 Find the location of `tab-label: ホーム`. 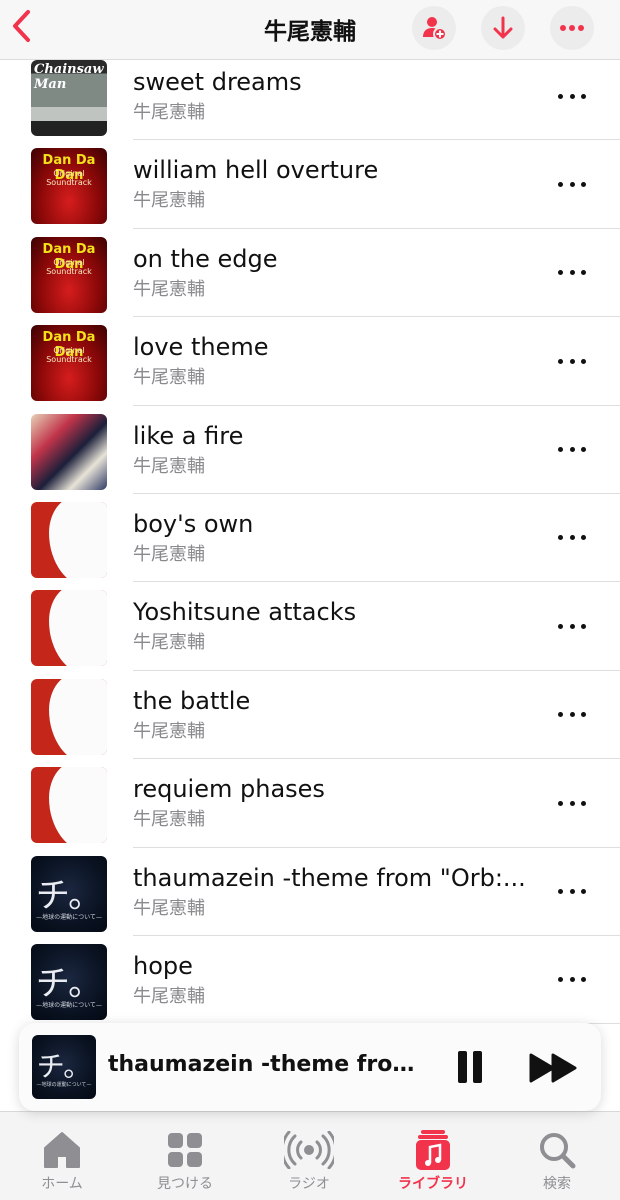

tab-label: ホーム is located at coordinates (62, 1184).